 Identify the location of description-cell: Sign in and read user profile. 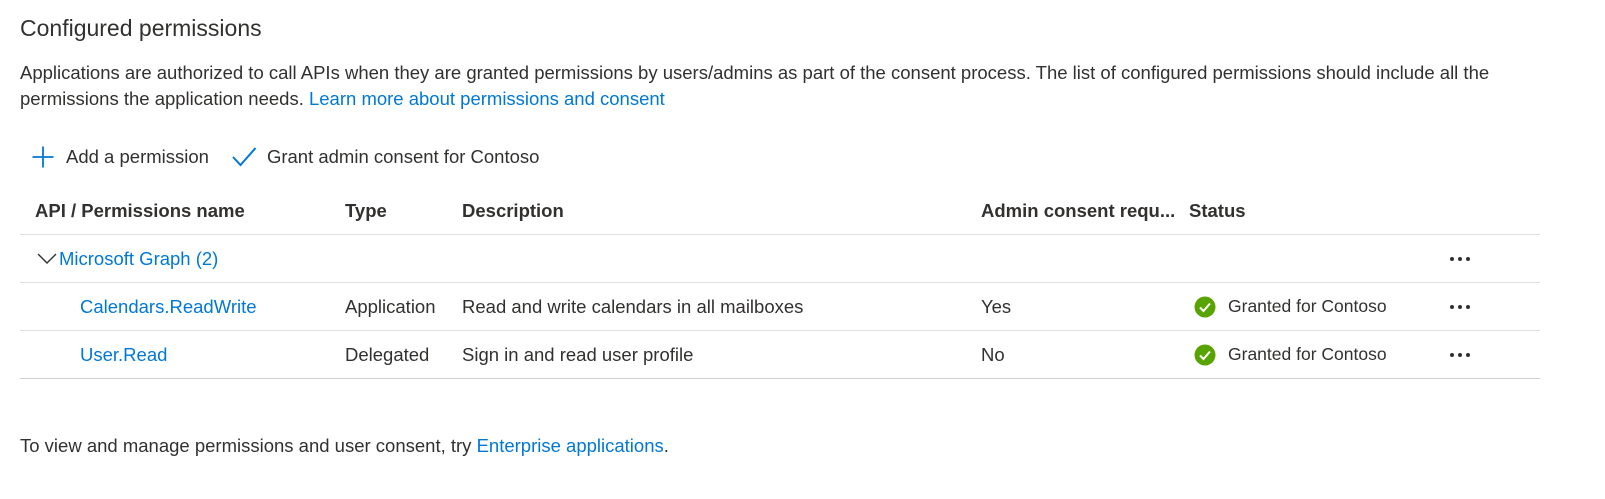
(578, 354).